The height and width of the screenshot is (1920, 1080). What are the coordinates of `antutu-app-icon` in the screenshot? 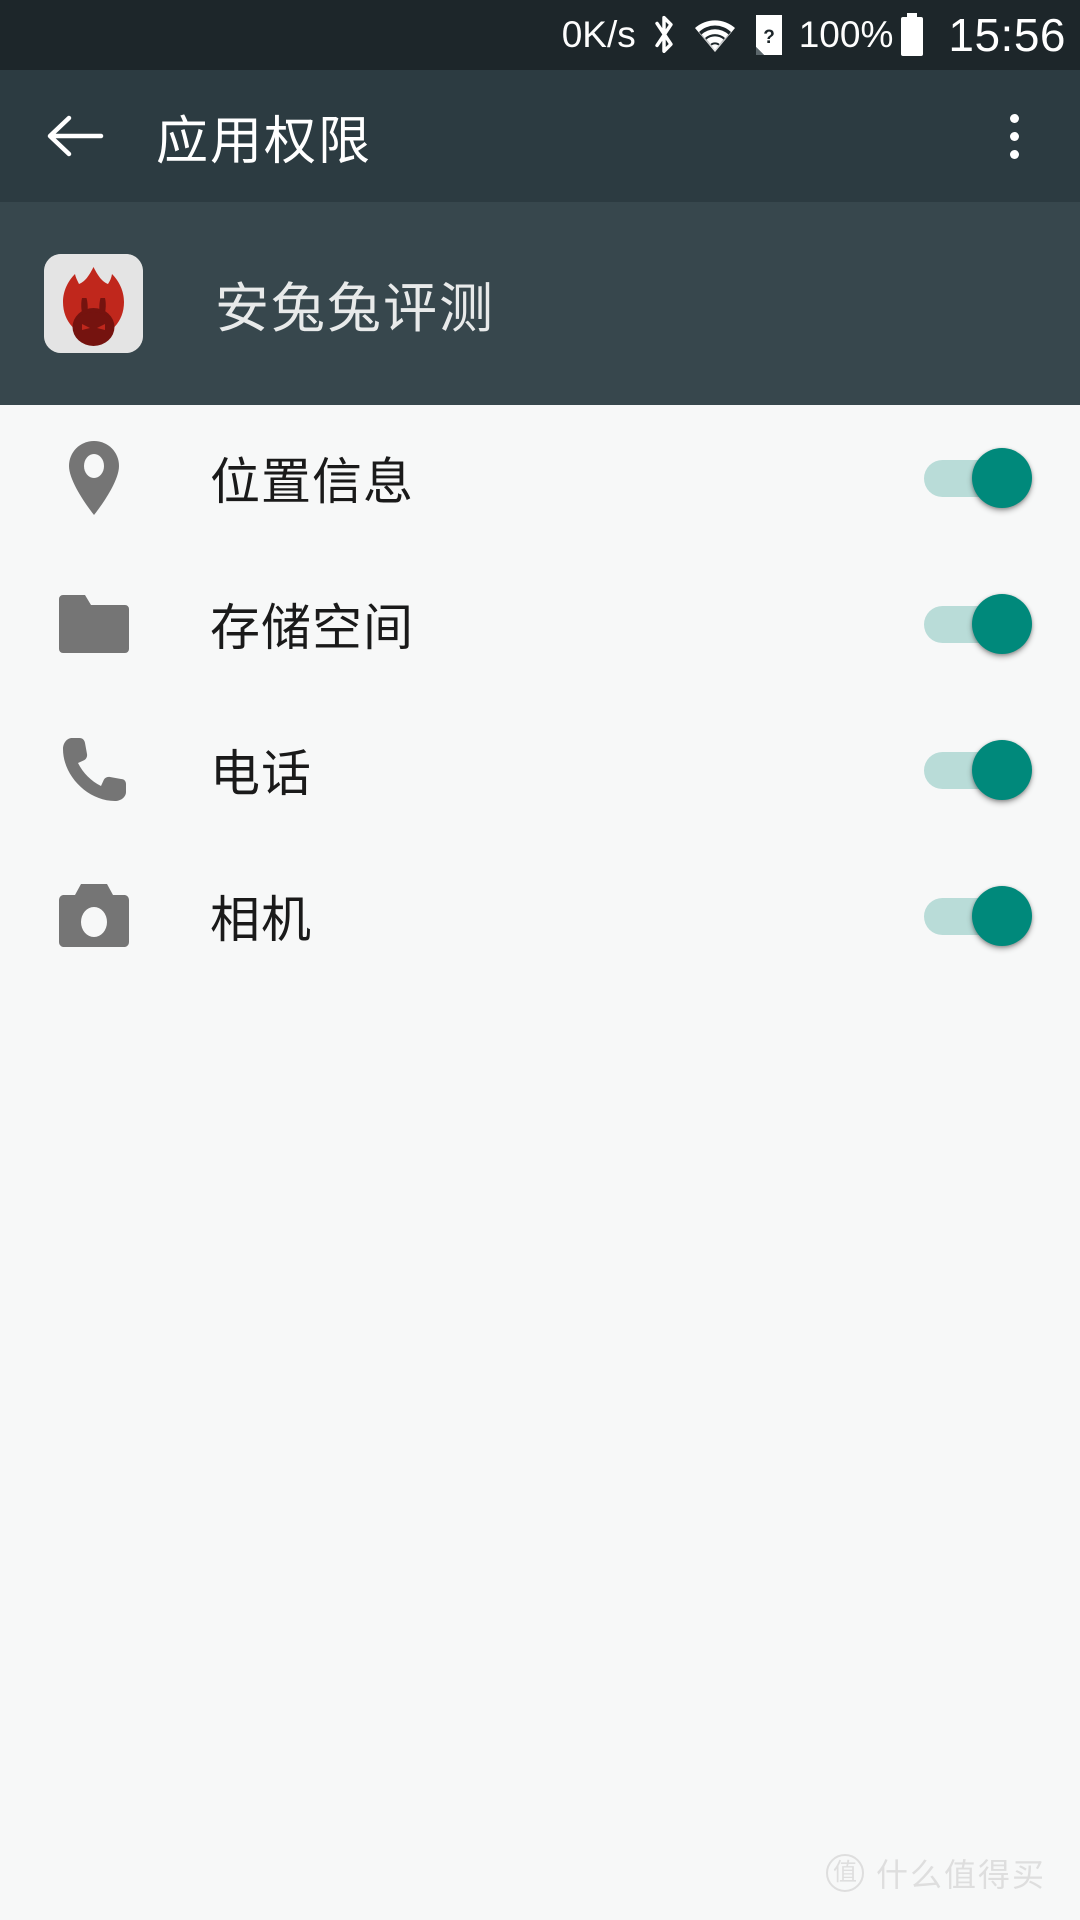 It's located at (93, 303).